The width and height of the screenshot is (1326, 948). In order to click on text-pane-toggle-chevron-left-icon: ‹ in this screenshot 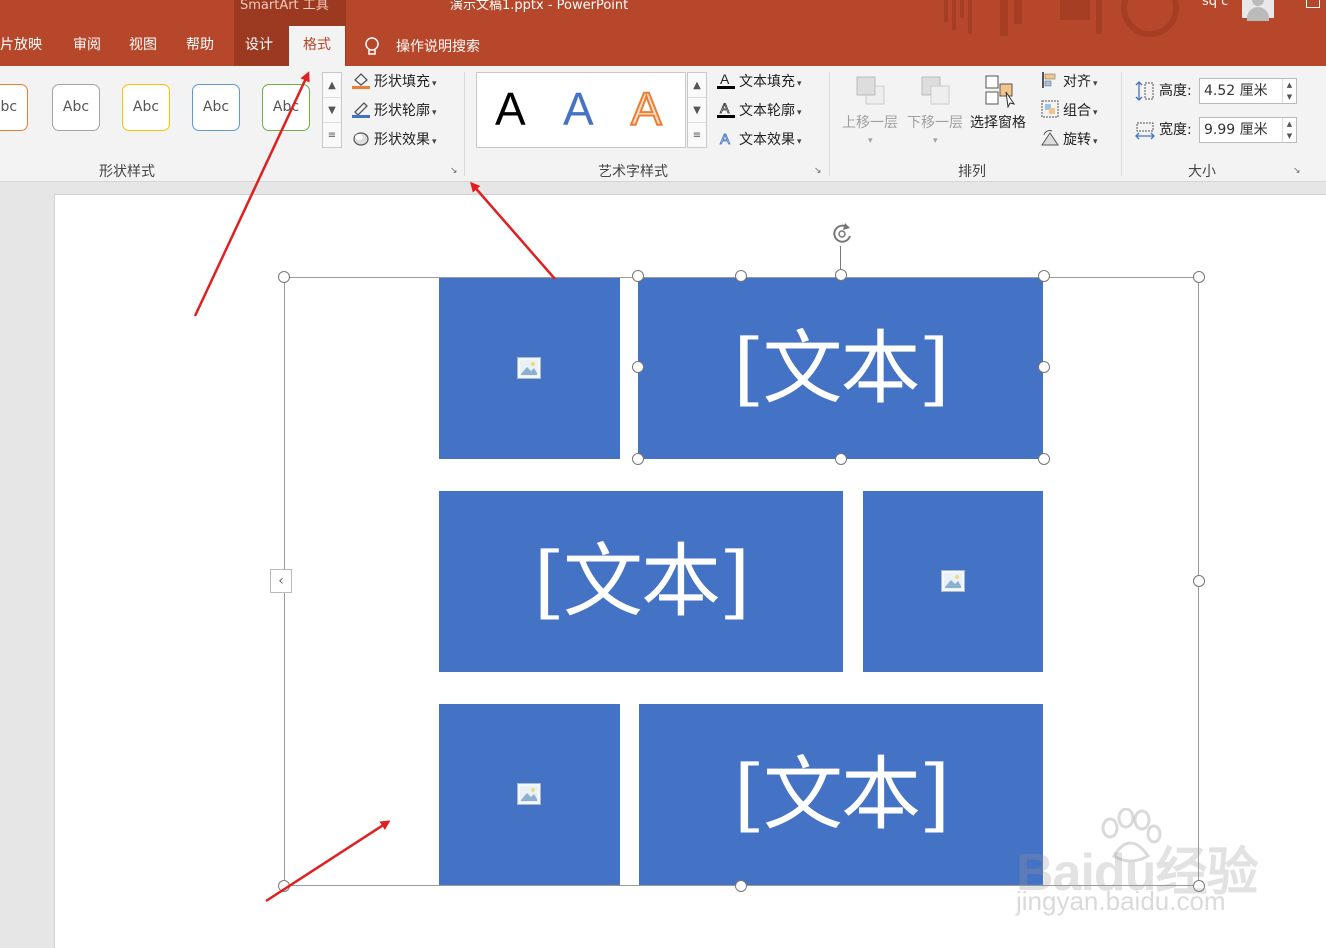, I will do `click(281, 581)`.